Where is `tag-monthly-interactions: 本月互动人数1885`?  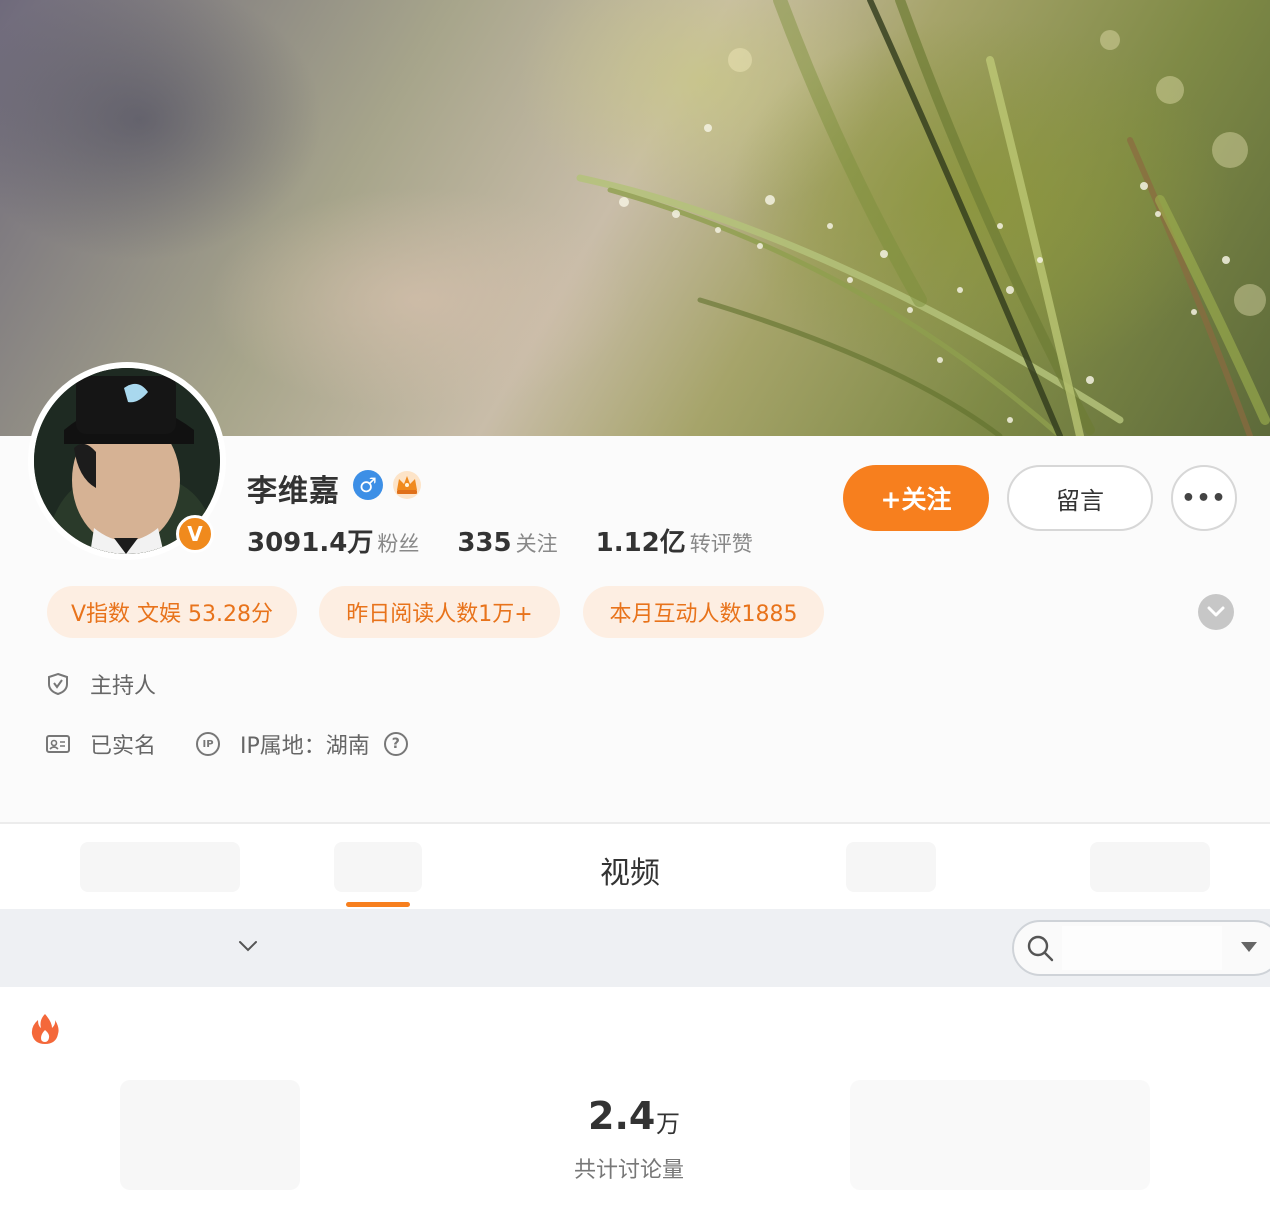
tag-monthly-interactions: 本月互动人数1885 is located at coordinates (703, 612).